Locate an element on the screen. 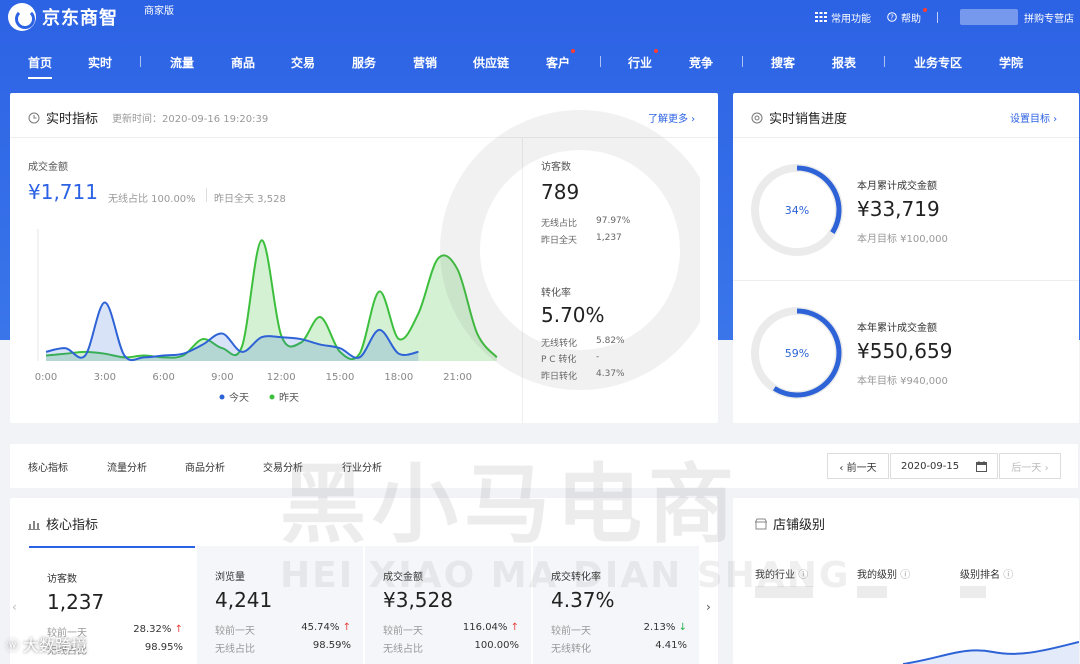 The width and height of the screenshot is (1080, 664). brand-logo: 京东商智 is located at coordinates (63, 17).